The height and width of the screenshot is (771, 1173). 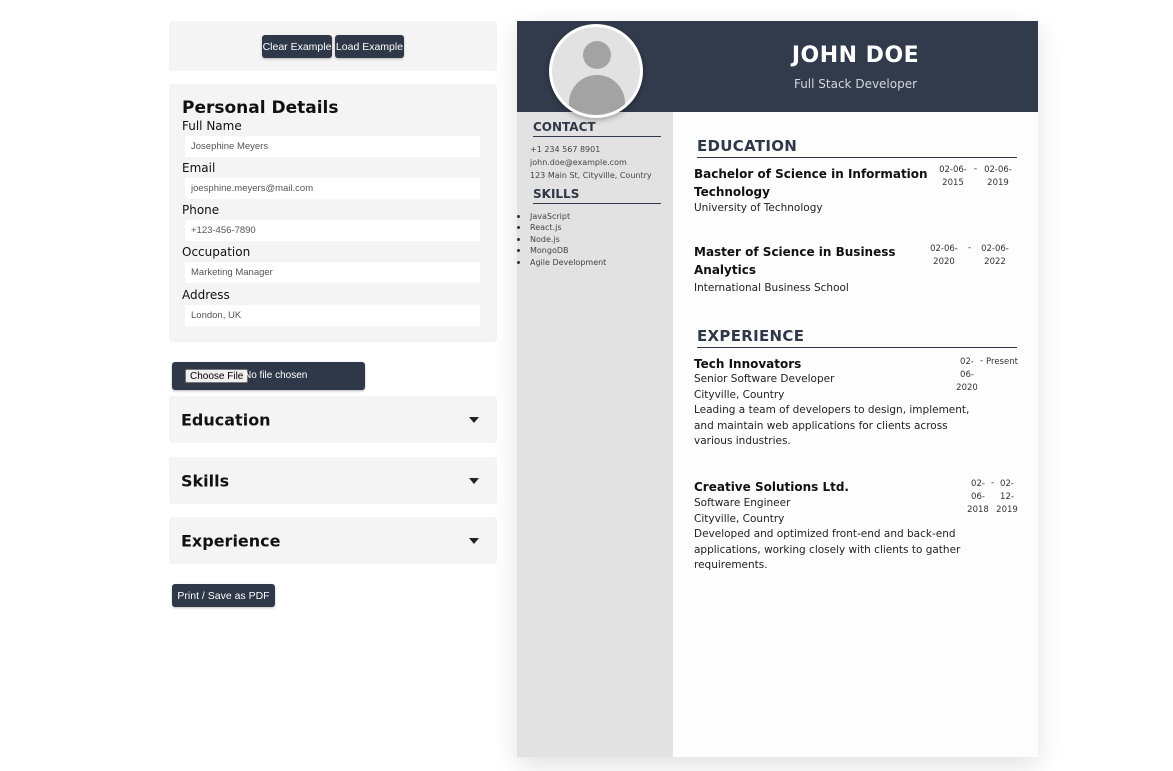 I want to click on education-accordion: Education, so click(x=333, y=419).